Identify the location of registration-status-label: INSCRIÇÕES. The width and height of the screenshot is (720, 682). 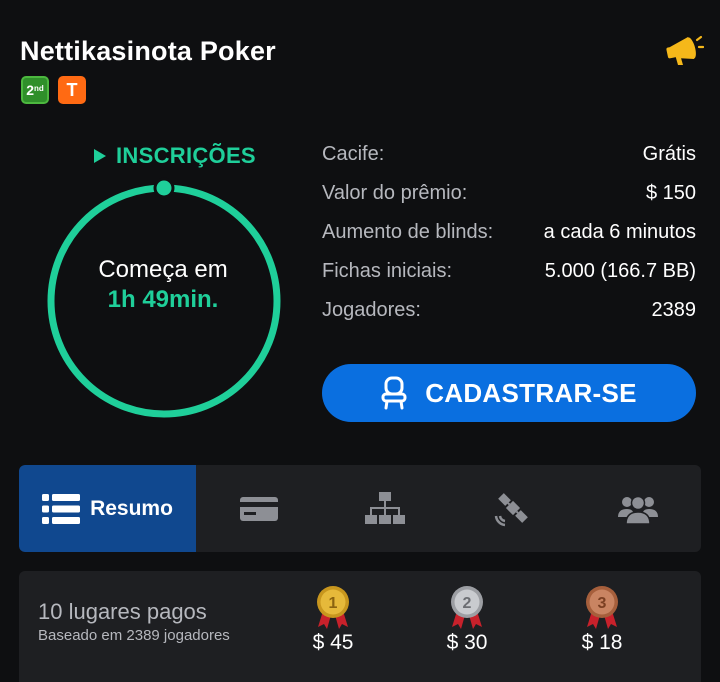
(186, 155).